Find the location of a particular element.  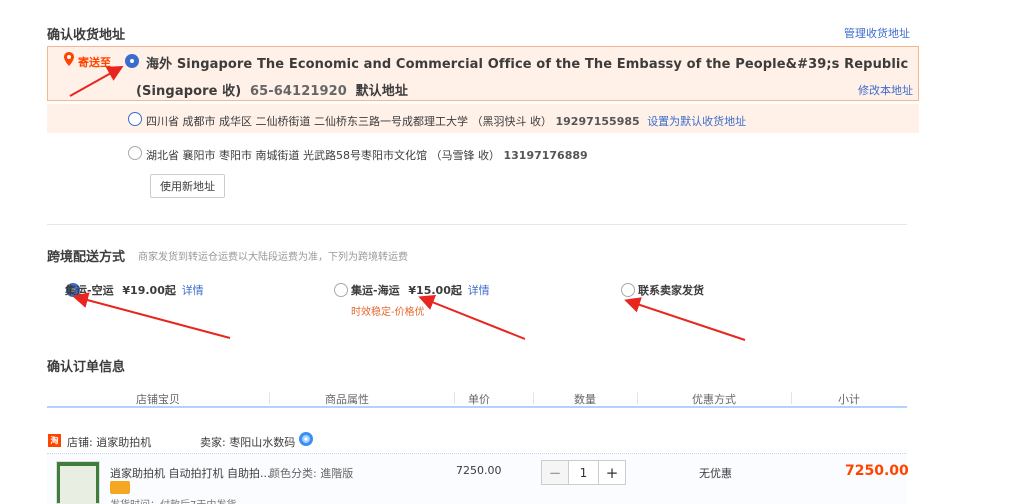

shipping-sea-detail-link: 详情 is located at coordinates (479, 290).